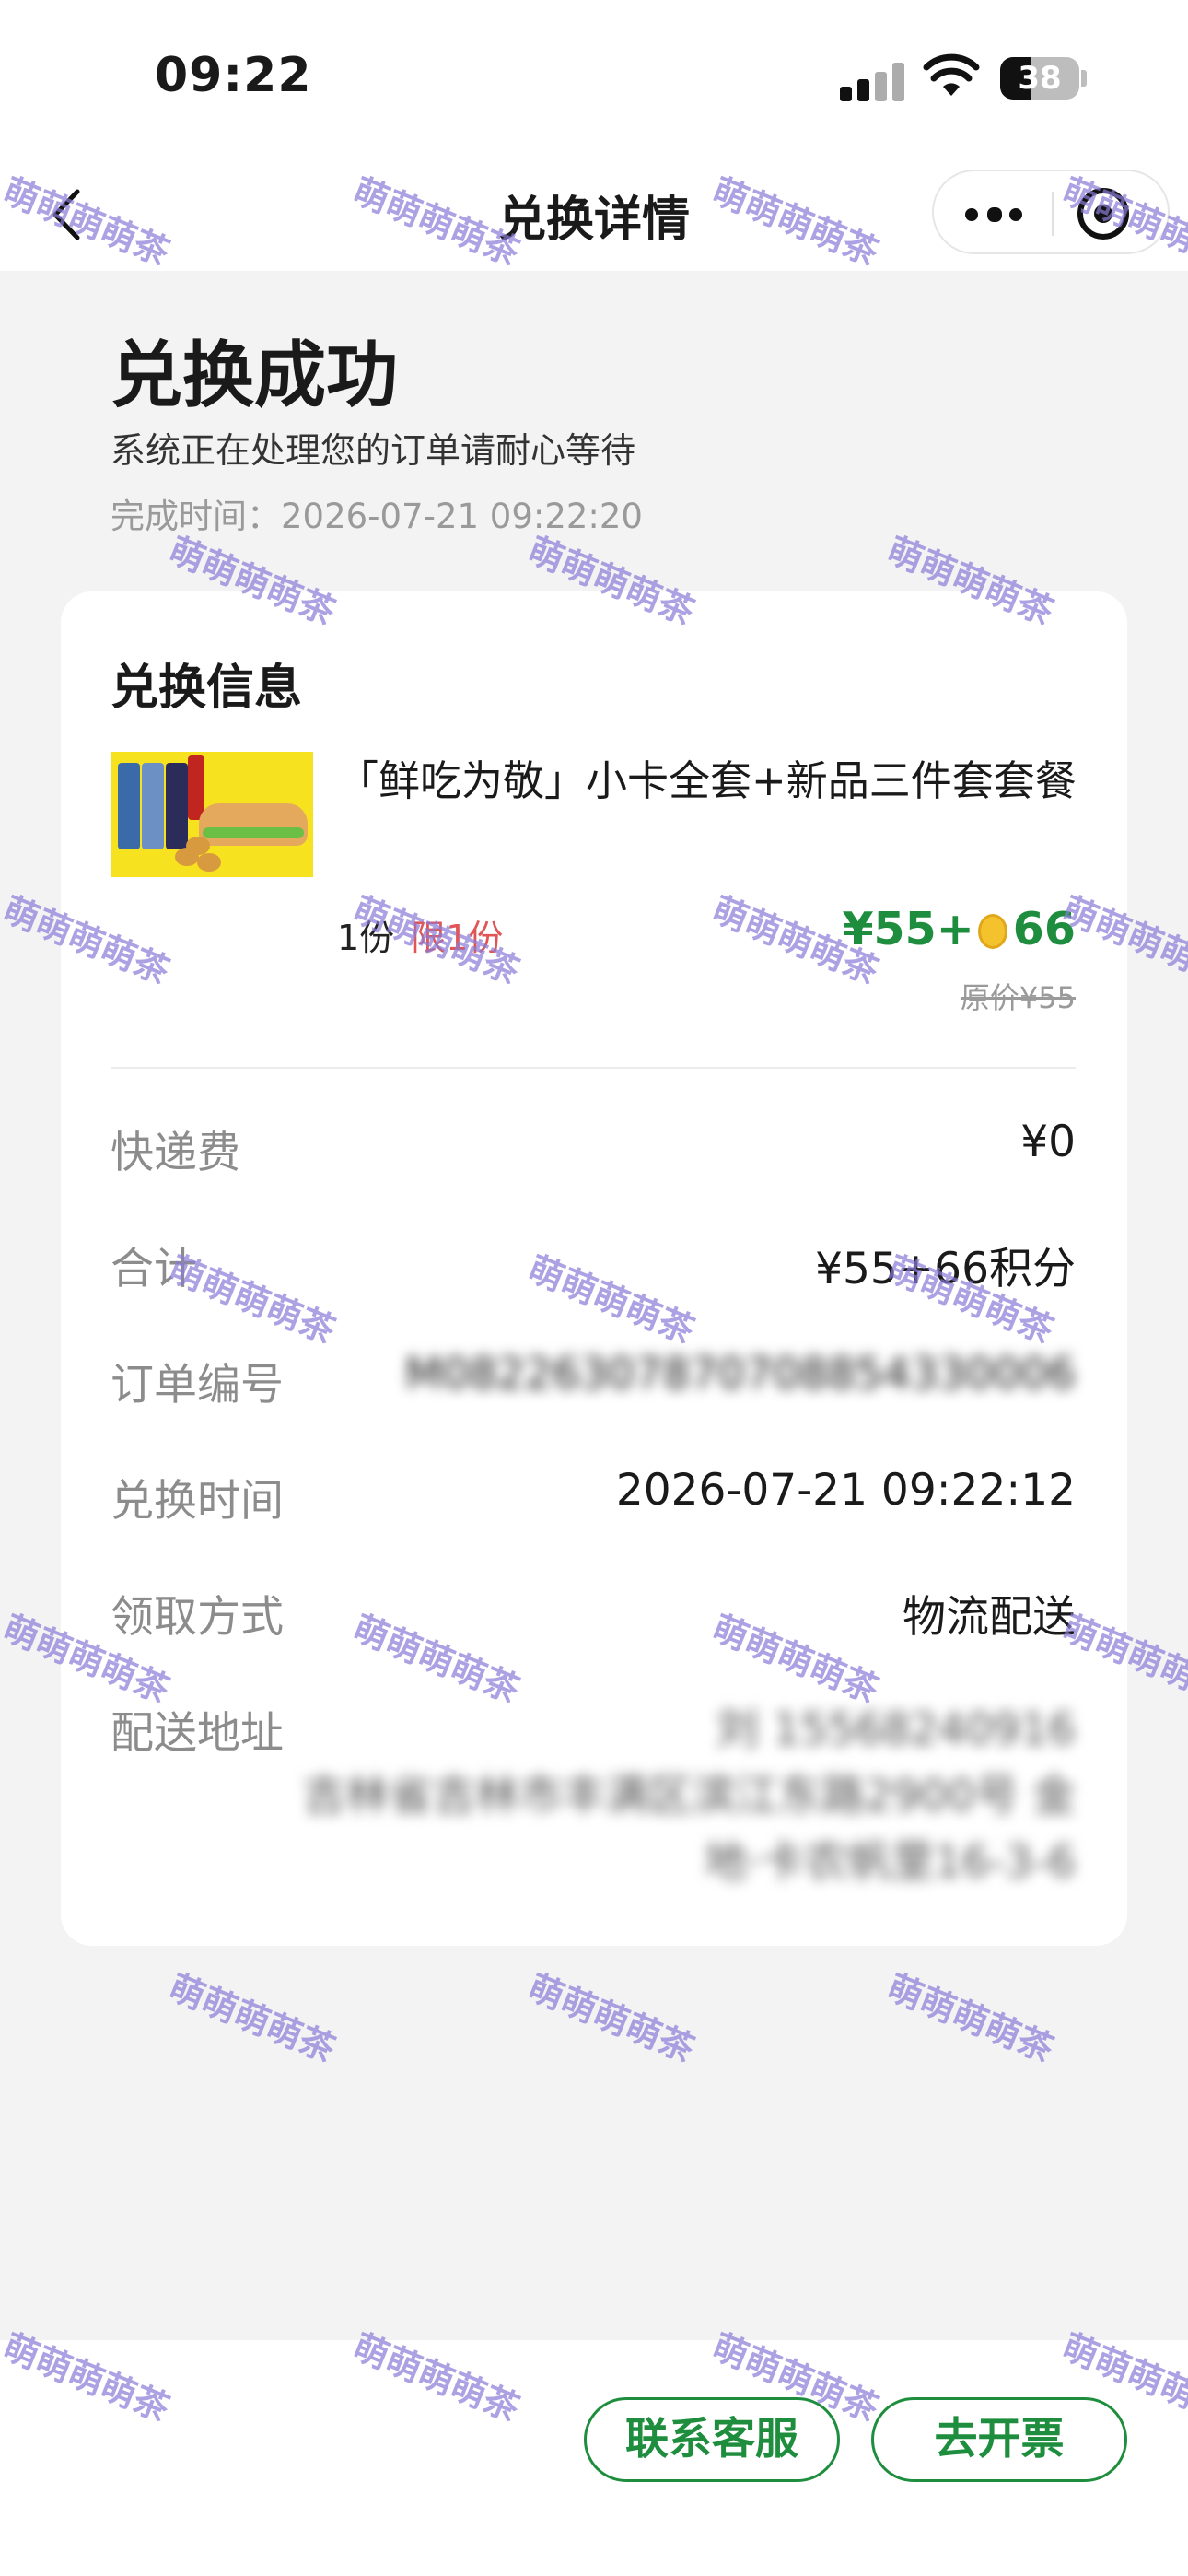 The image size is (1188, 2576). I want to click on address-label: 配送地址, so click(197, 1733).